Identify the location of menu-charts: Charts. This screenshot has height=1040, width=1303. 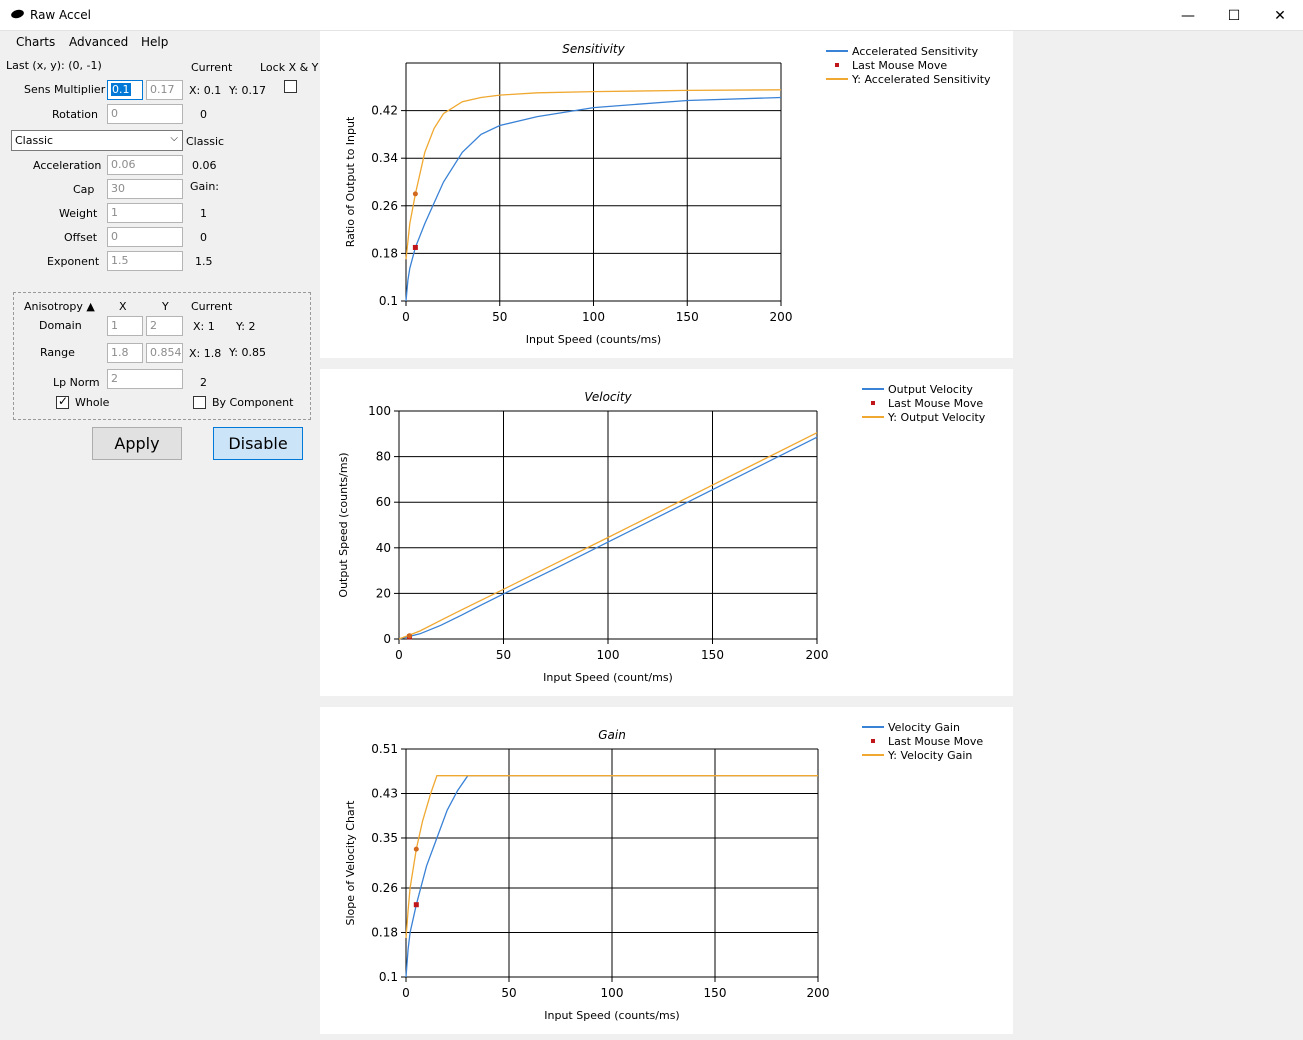
(35, 42).